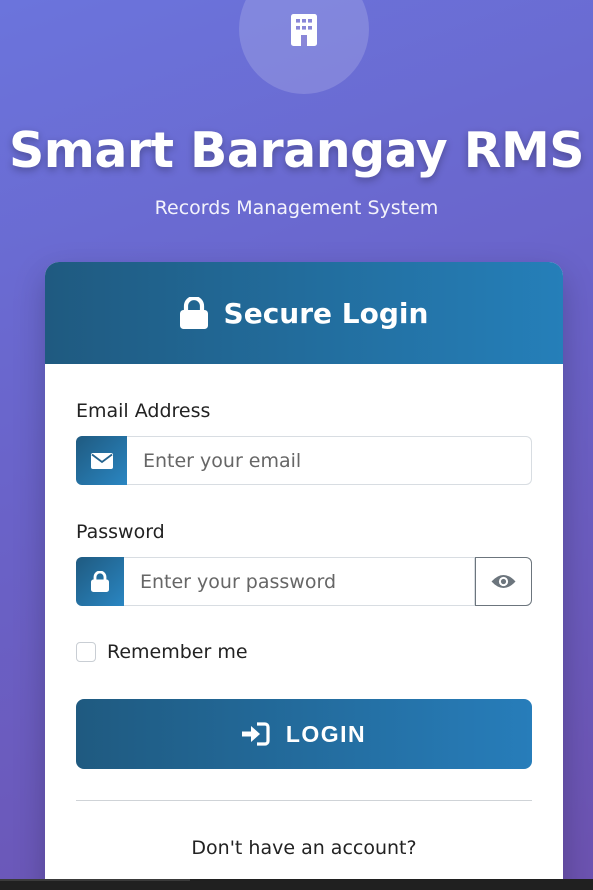 The image size is (593, 890). What do you see at coordinates (296, 150) in the screenshot?
I see `app-title: Smart Barangay RMS` at bounding box center [296, 150].